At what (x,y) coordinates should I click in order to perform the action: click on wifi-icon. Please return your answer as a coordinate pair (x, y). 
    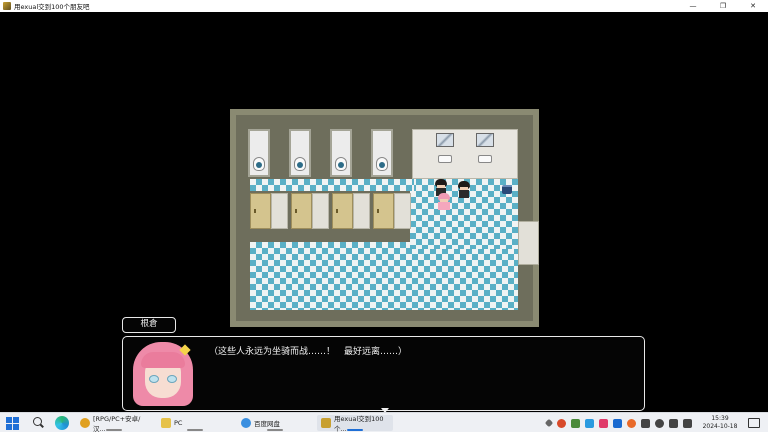
    Looking at the image, I should click on (659, 423).